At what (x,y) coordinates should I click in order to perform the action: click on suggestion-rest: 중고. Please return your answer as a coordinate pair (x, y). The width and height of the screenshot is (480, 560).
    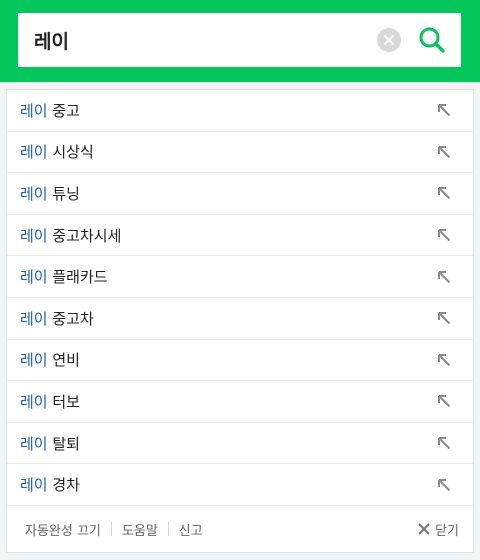
    Looking at the image, I should click on (63, 110).